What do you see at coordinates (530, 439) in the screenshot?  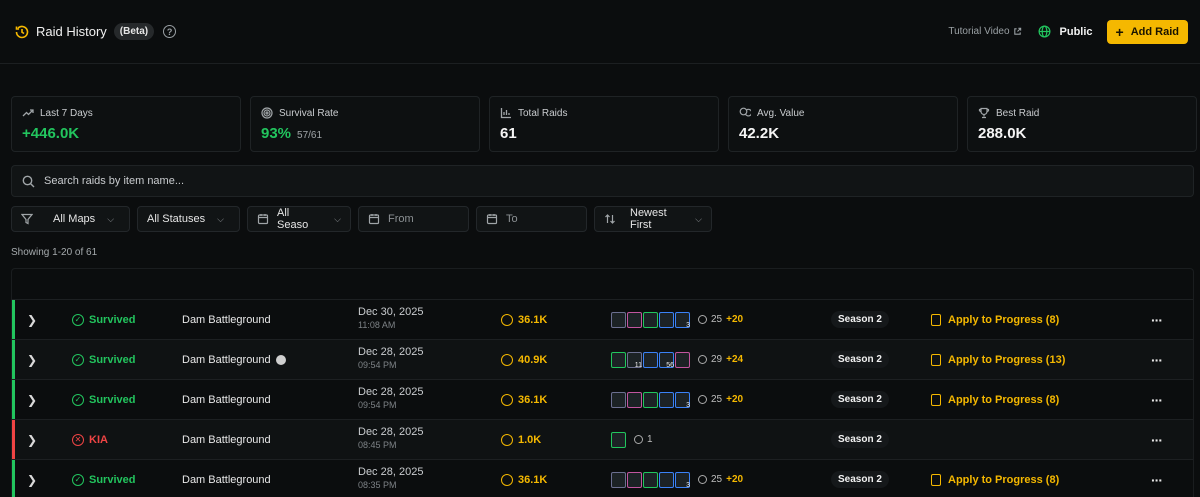 I see `raid-value: 1.0K` at bounding box center [530, 439].